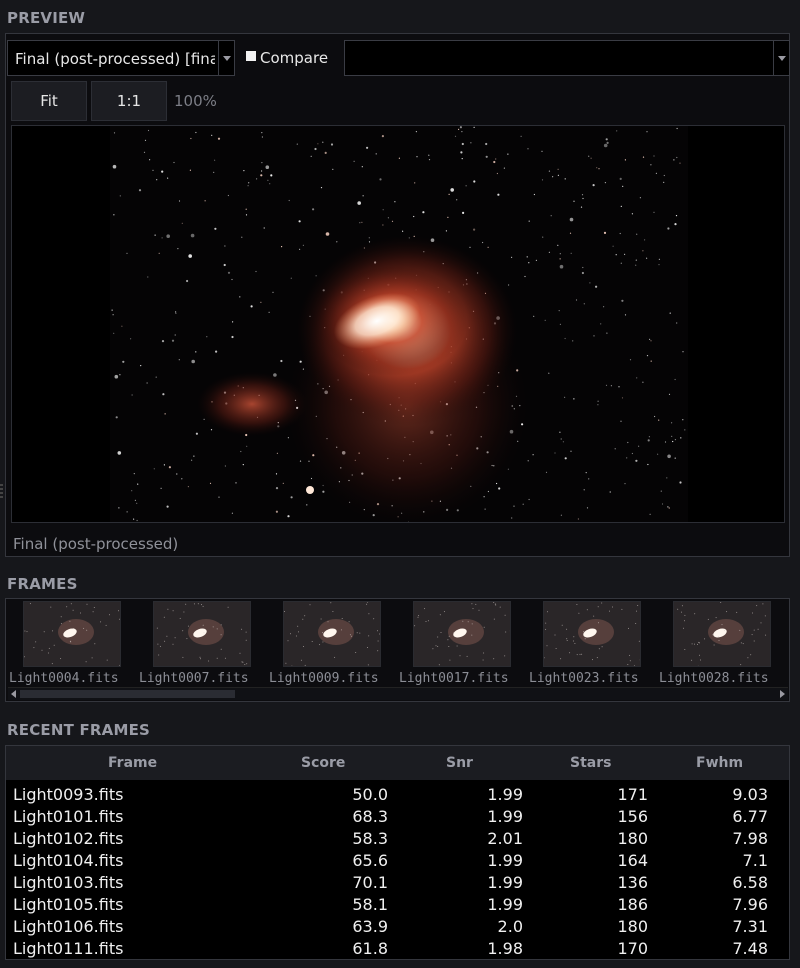 The image size is (800, 968). What do you see at coordinates (567, 58) in the screenshot?
I see `compare-select` at bounding box center [567, 58].